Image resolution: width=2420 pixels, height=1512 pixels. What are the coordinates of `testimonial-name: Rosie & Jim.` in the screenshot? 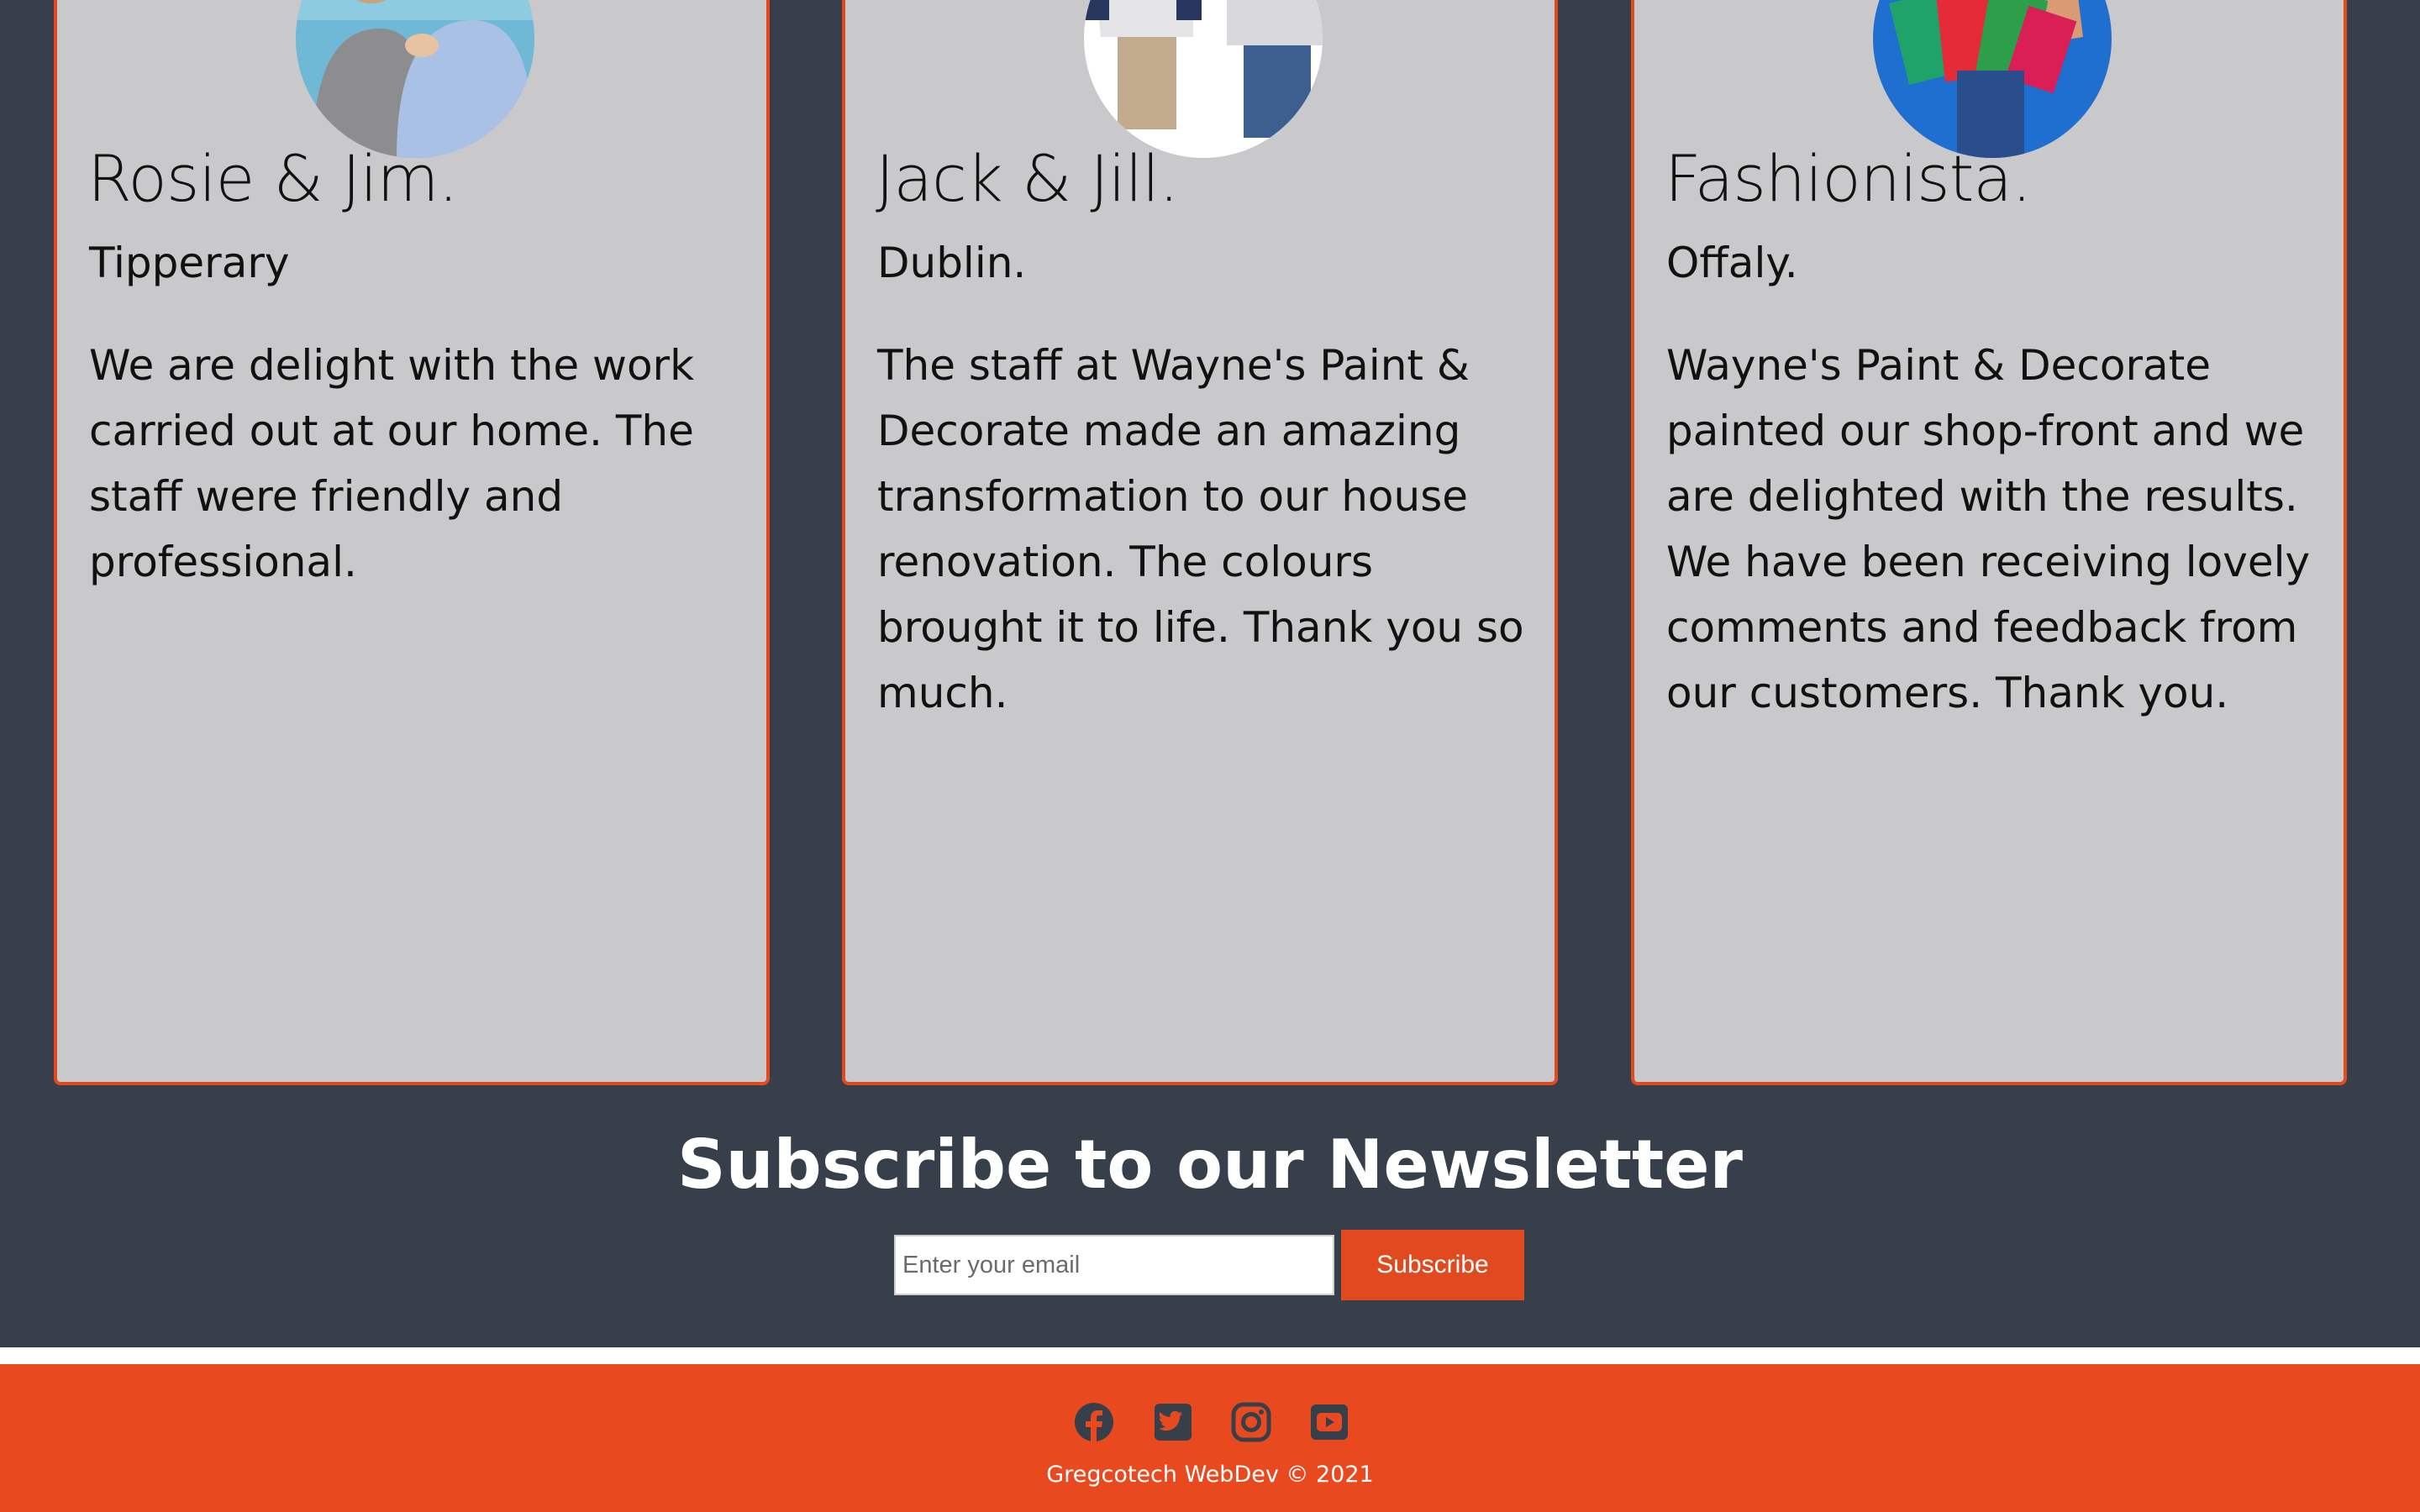 It's located at (273, 178).